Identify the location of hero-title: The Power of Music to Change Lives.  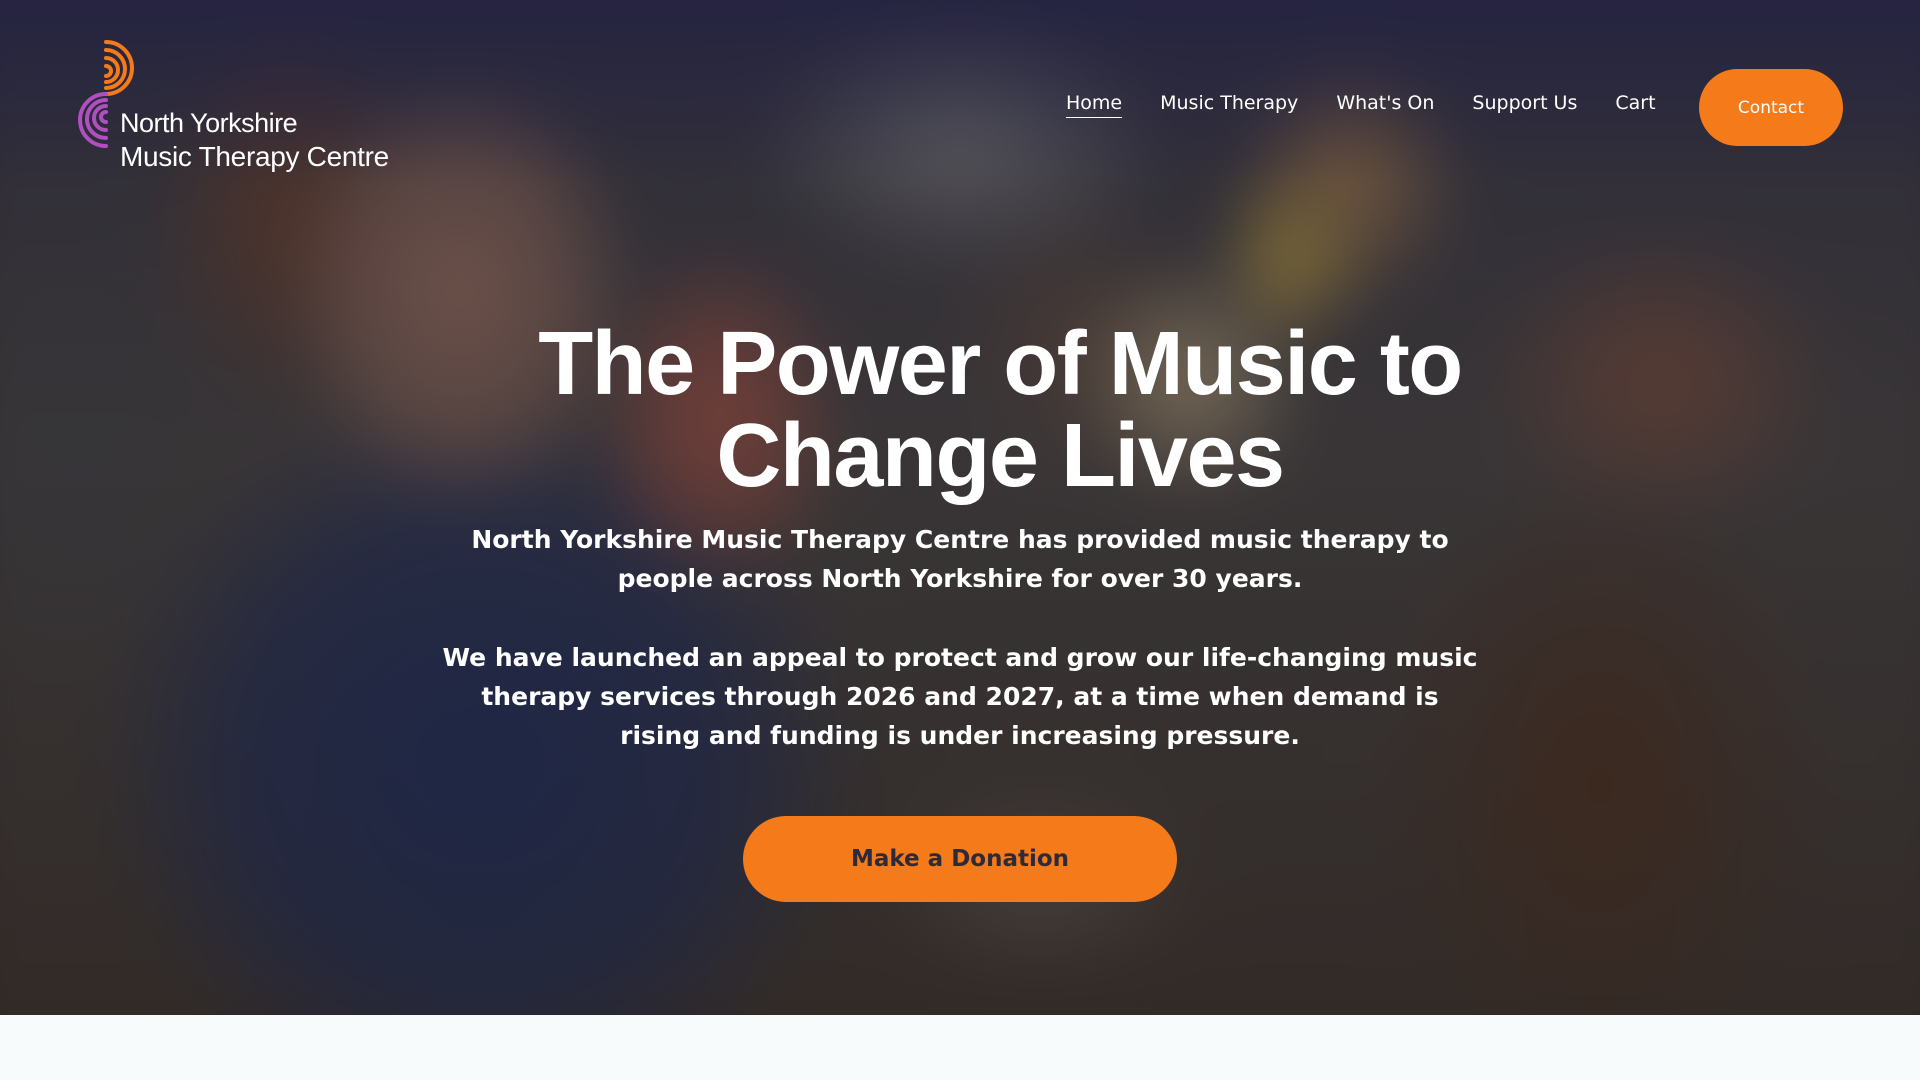
(1000, 410).